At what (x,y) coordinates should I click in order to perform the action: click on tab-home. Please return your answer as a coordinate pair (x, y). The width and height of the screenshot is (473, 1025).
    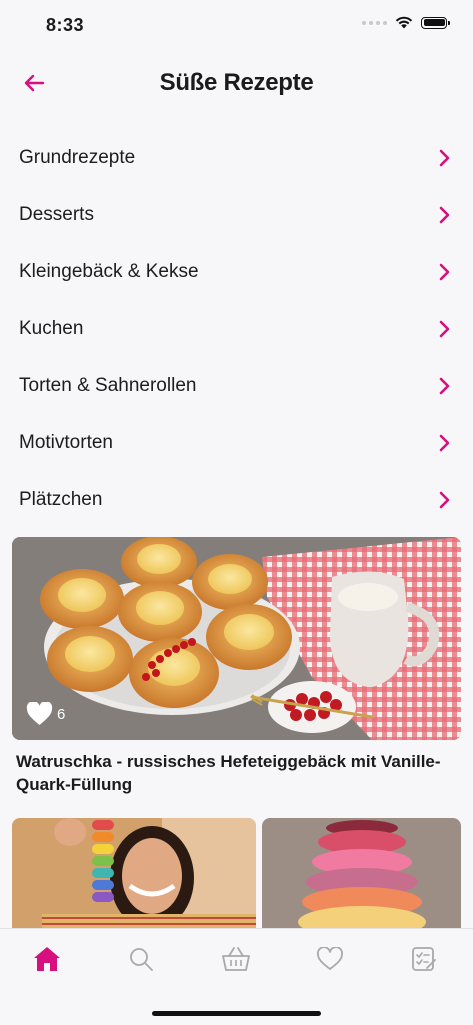
    Looking at the image, I should click on (47, 959).